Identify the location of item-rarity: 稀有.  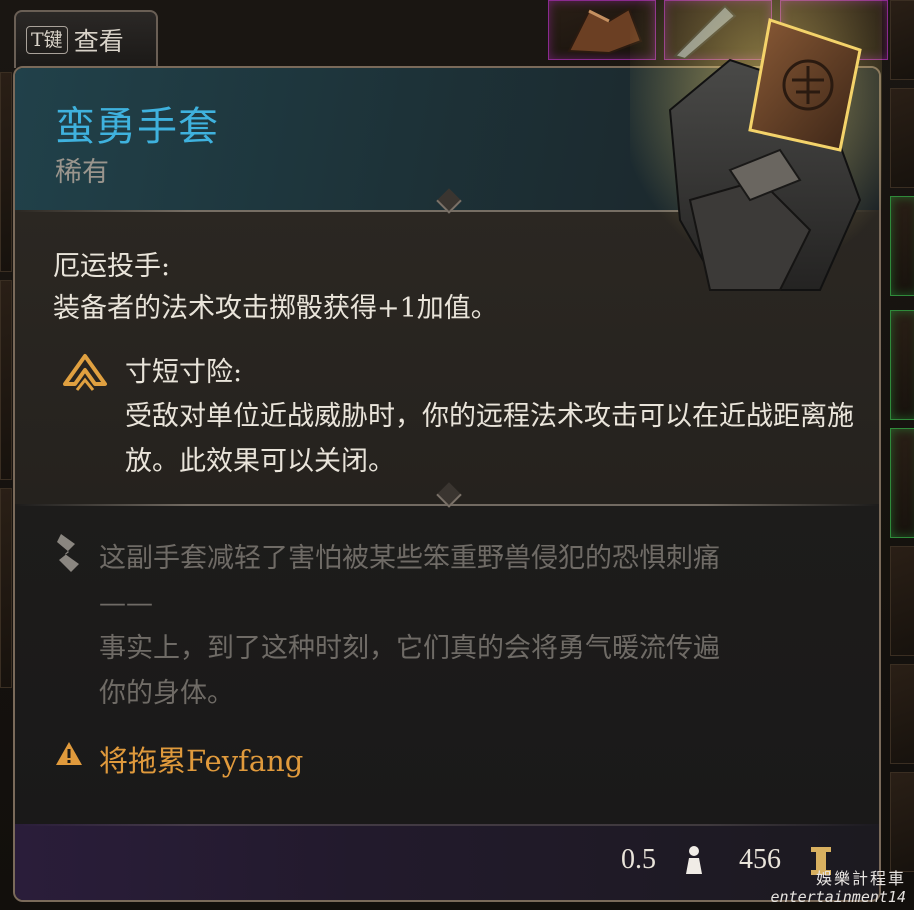
(82, 172).